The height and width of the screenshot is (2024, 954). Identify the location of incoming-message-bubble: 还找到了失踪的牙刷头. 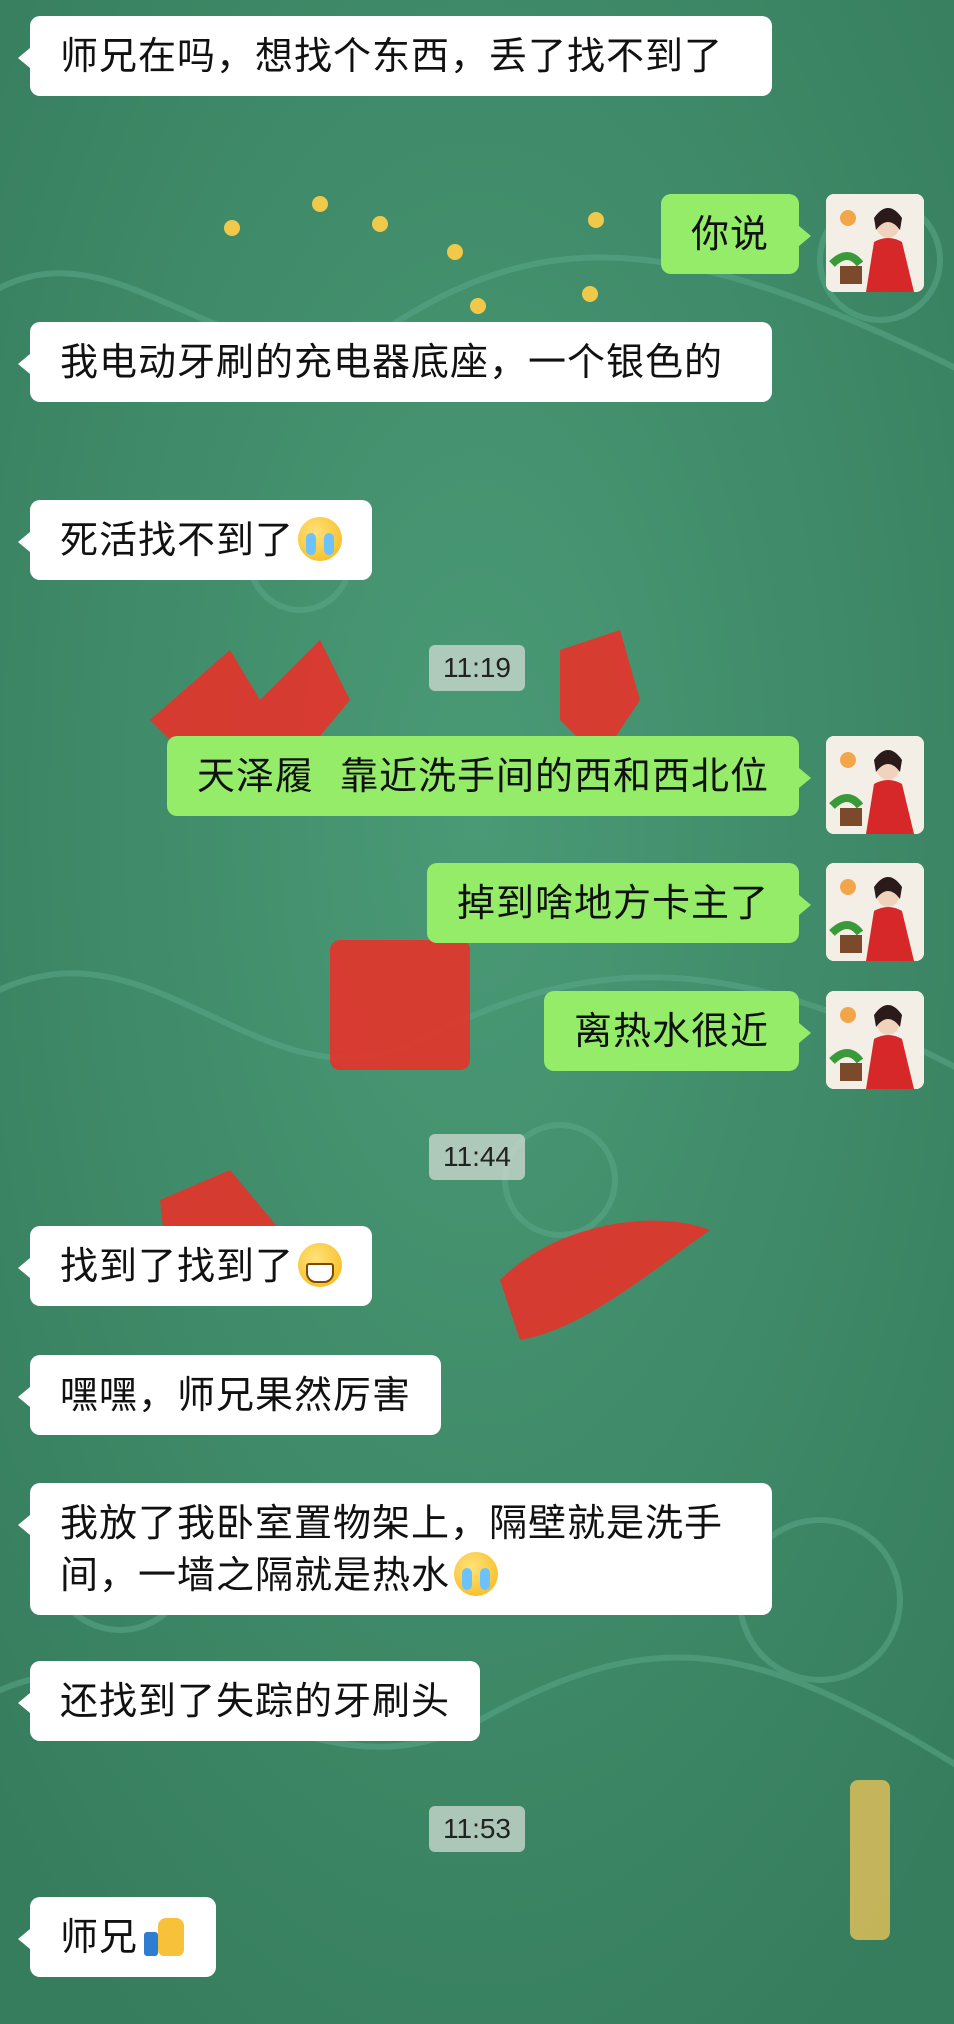
(249, 1701).